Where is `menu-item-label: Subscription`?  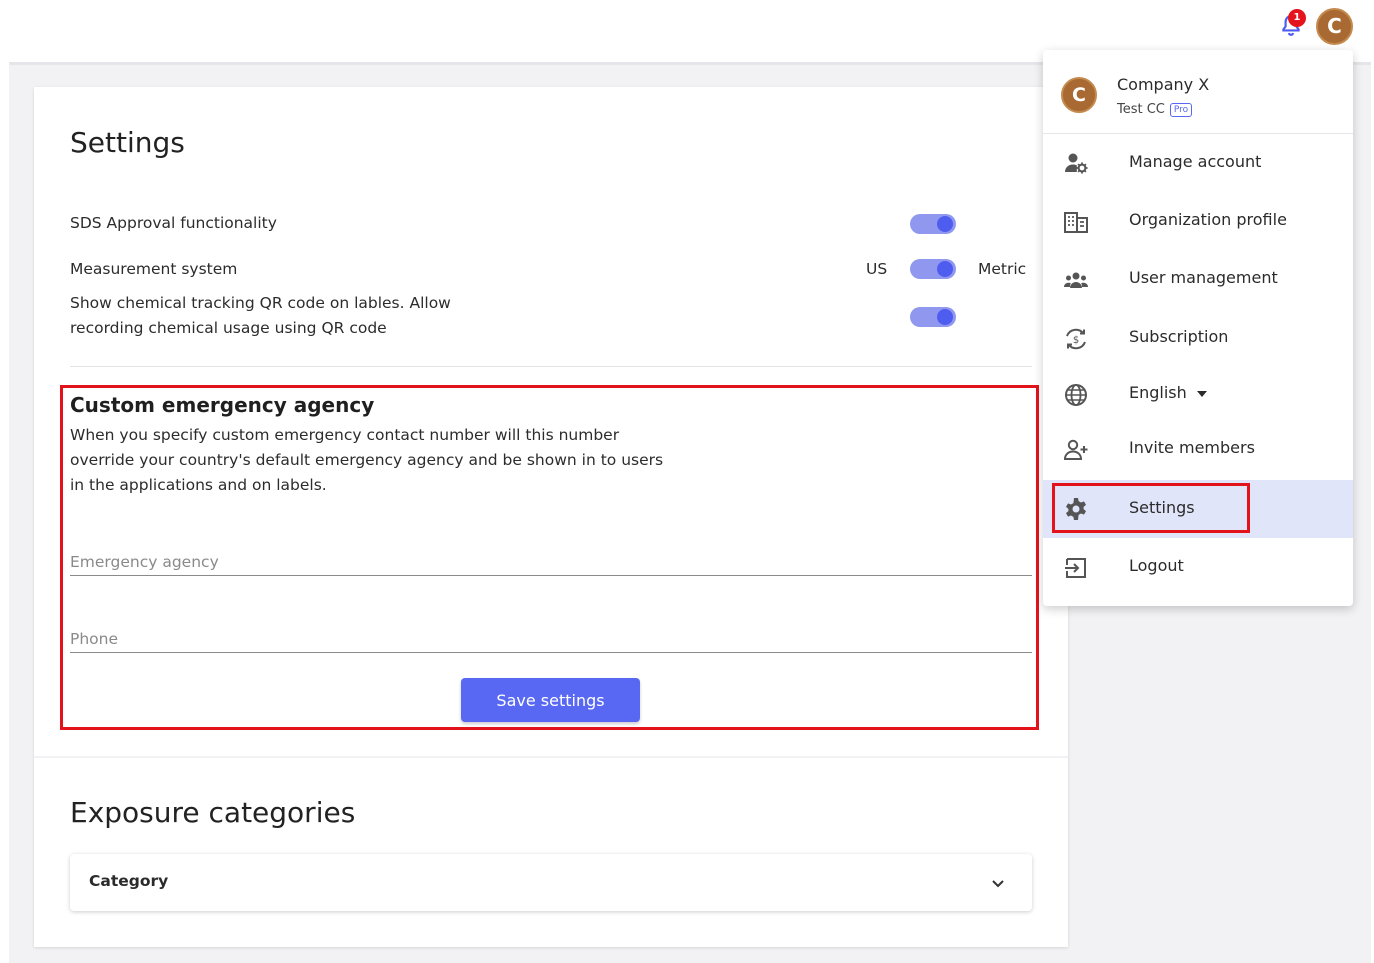 menu-item-label: Subscription is located at coordinates (1179, 336).